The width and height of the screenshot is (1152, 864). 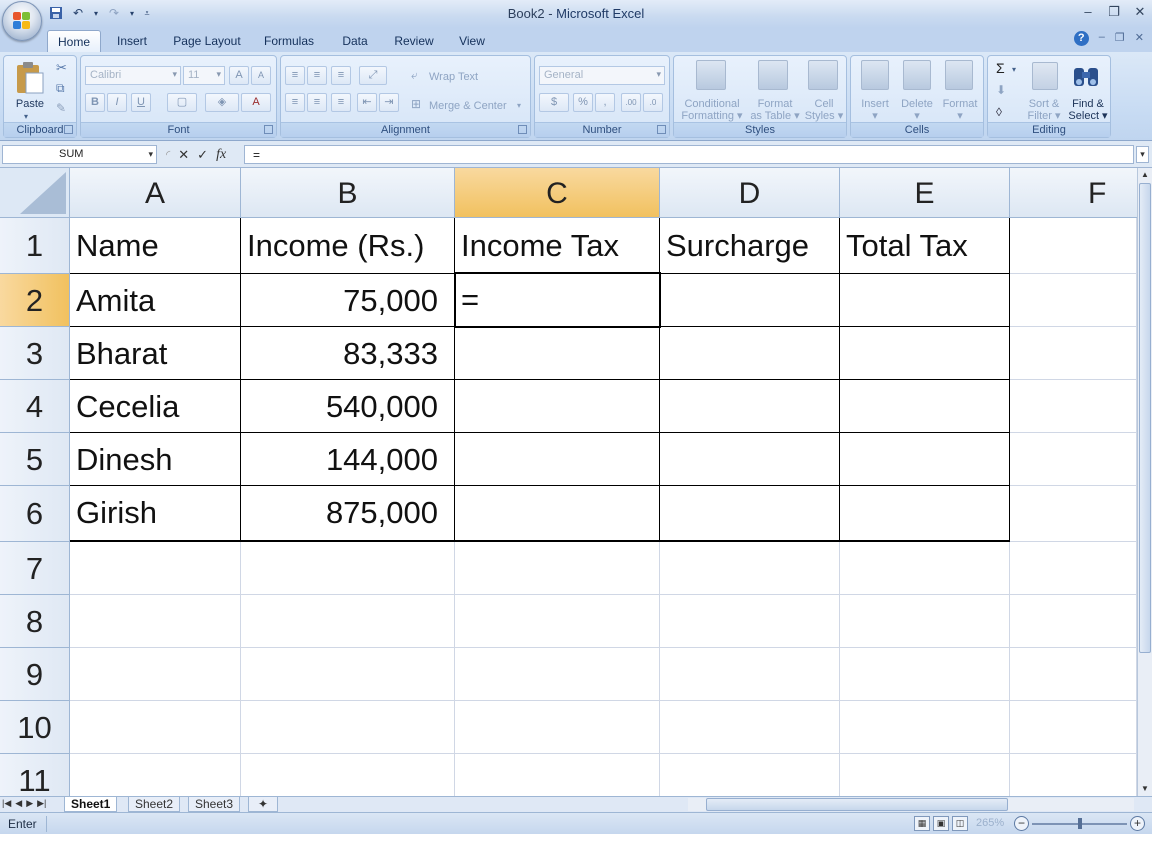 I want to click on zoom-in-icon: +, so click(x=1137, y=823).